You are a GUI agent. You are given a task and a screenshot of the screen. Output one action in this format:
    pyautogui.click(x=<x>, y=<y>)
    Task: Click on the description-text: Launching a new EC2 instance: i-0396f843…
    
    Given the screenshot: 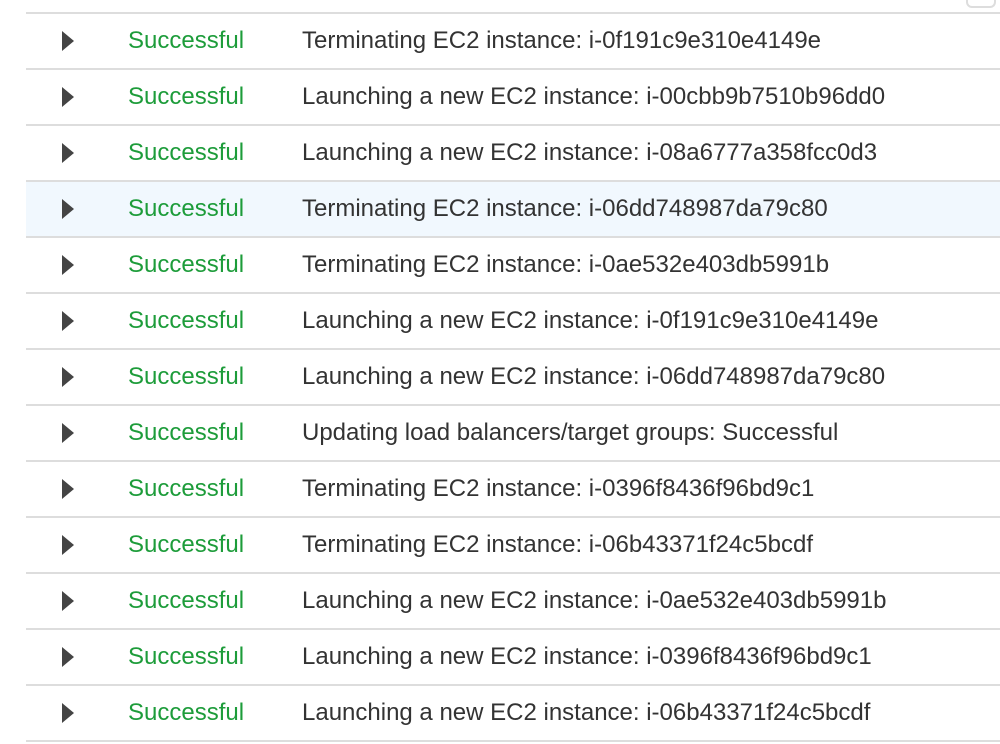 What is the action you would take?
    pyautogui.click(x=587, y=656)
    